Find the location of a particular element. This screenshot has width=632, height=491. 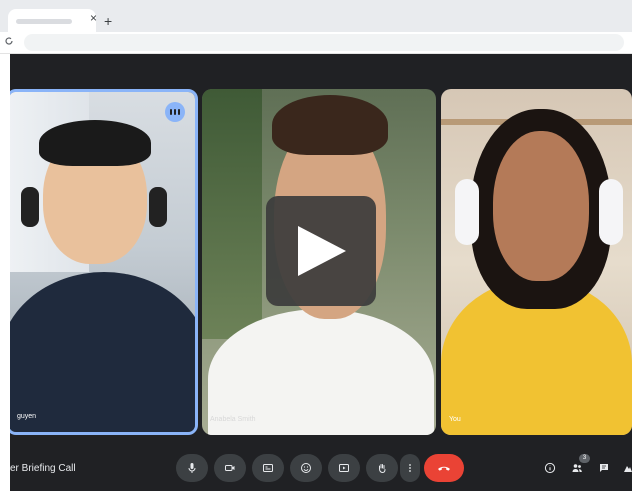

new-tab-button: + is located at coordinates (108, 21).